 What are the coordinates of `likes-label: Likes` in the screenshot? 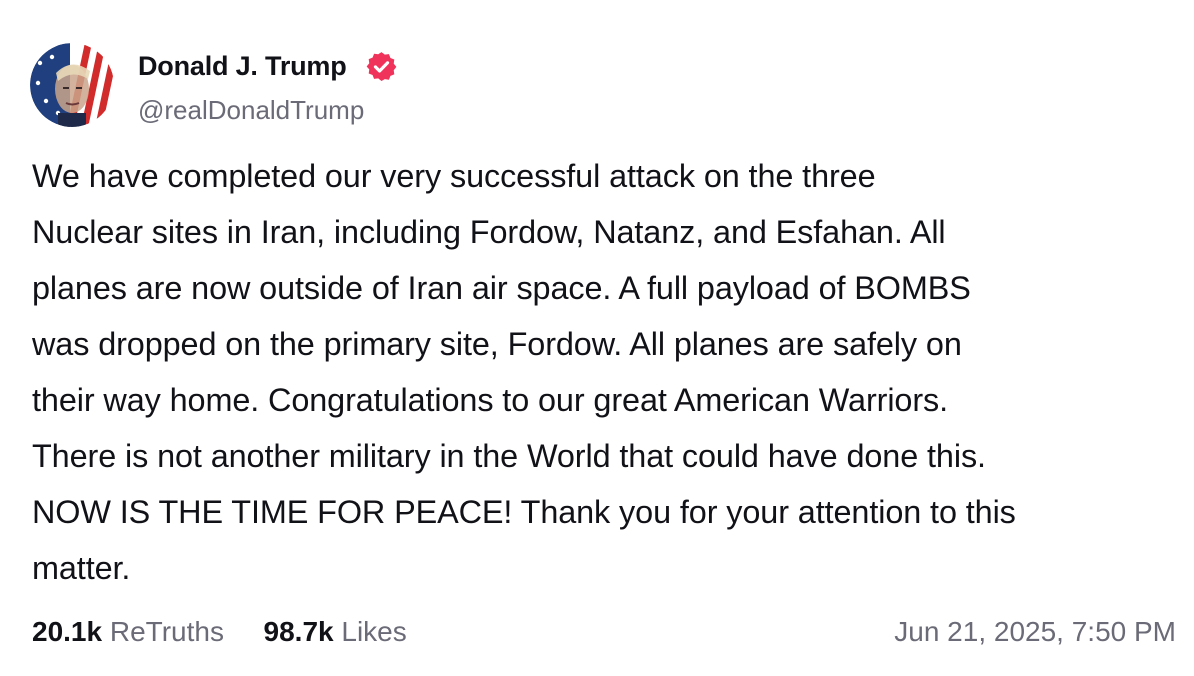 It's located at (374, 631).